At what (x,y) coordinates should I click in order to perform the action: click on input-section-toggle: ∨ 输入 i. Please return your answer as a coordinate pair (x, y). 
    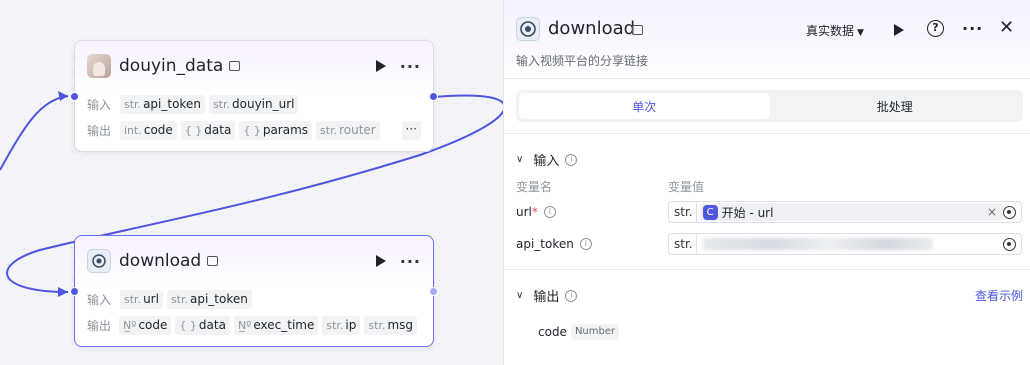
    Looking at the image, I should click on (547, 159).